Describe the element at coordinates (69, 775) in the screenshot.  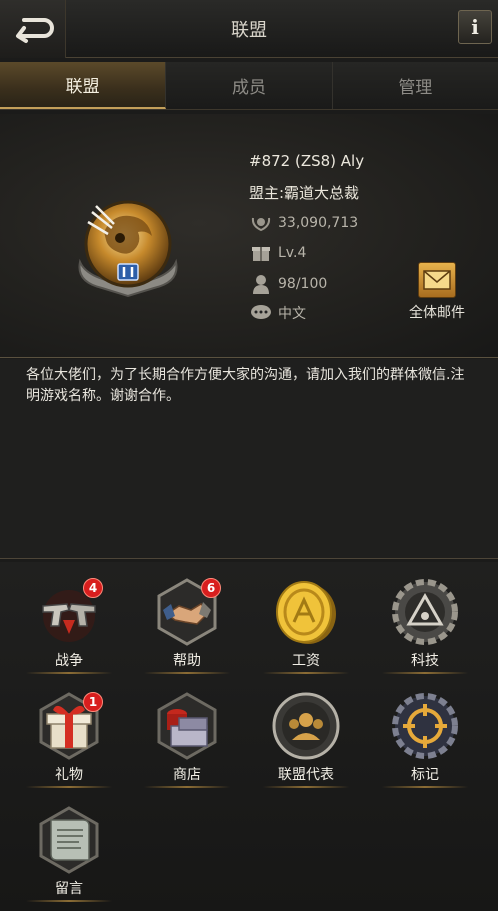
I see `feature-label: 礼物` at that location.